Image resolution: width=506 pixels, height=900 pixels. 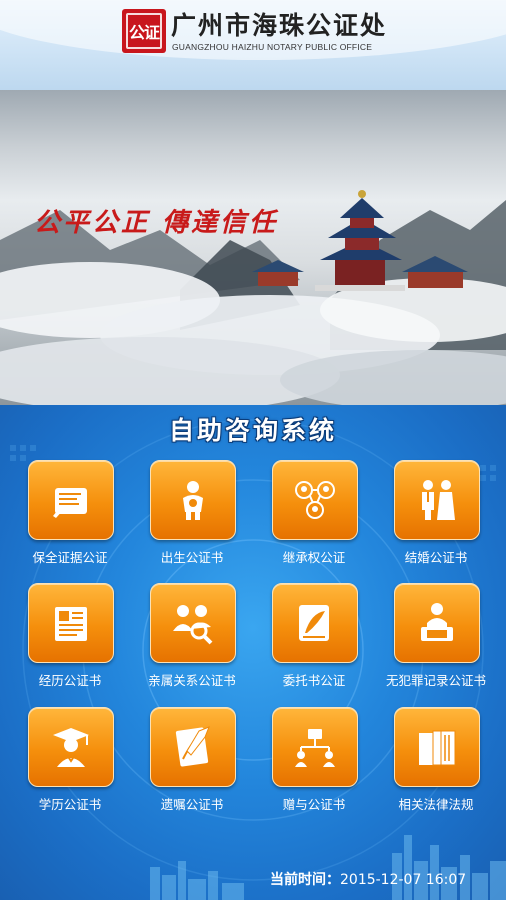 What do you see at coordinates (192, 680) in the screenshot?
I see `tile-label: 亲属关系公证书` at bounding box center [192, 680].